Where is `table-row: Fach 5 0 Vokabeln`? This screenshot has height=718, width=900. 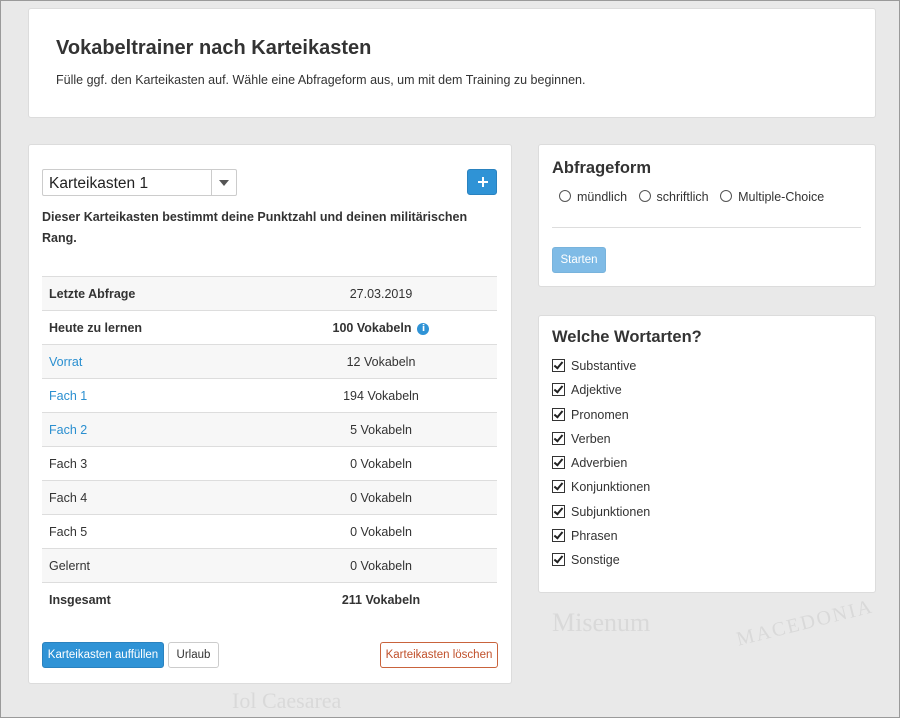 table-row: Fach 5 0 Vokabeln is located at coordinates (269, 531).